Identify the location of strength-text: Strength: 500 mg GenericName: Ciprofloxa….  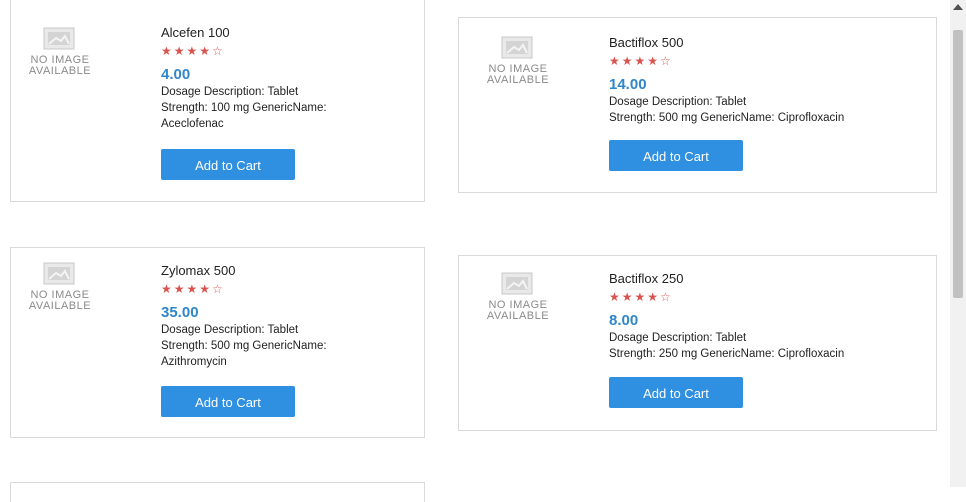
(727, 118).